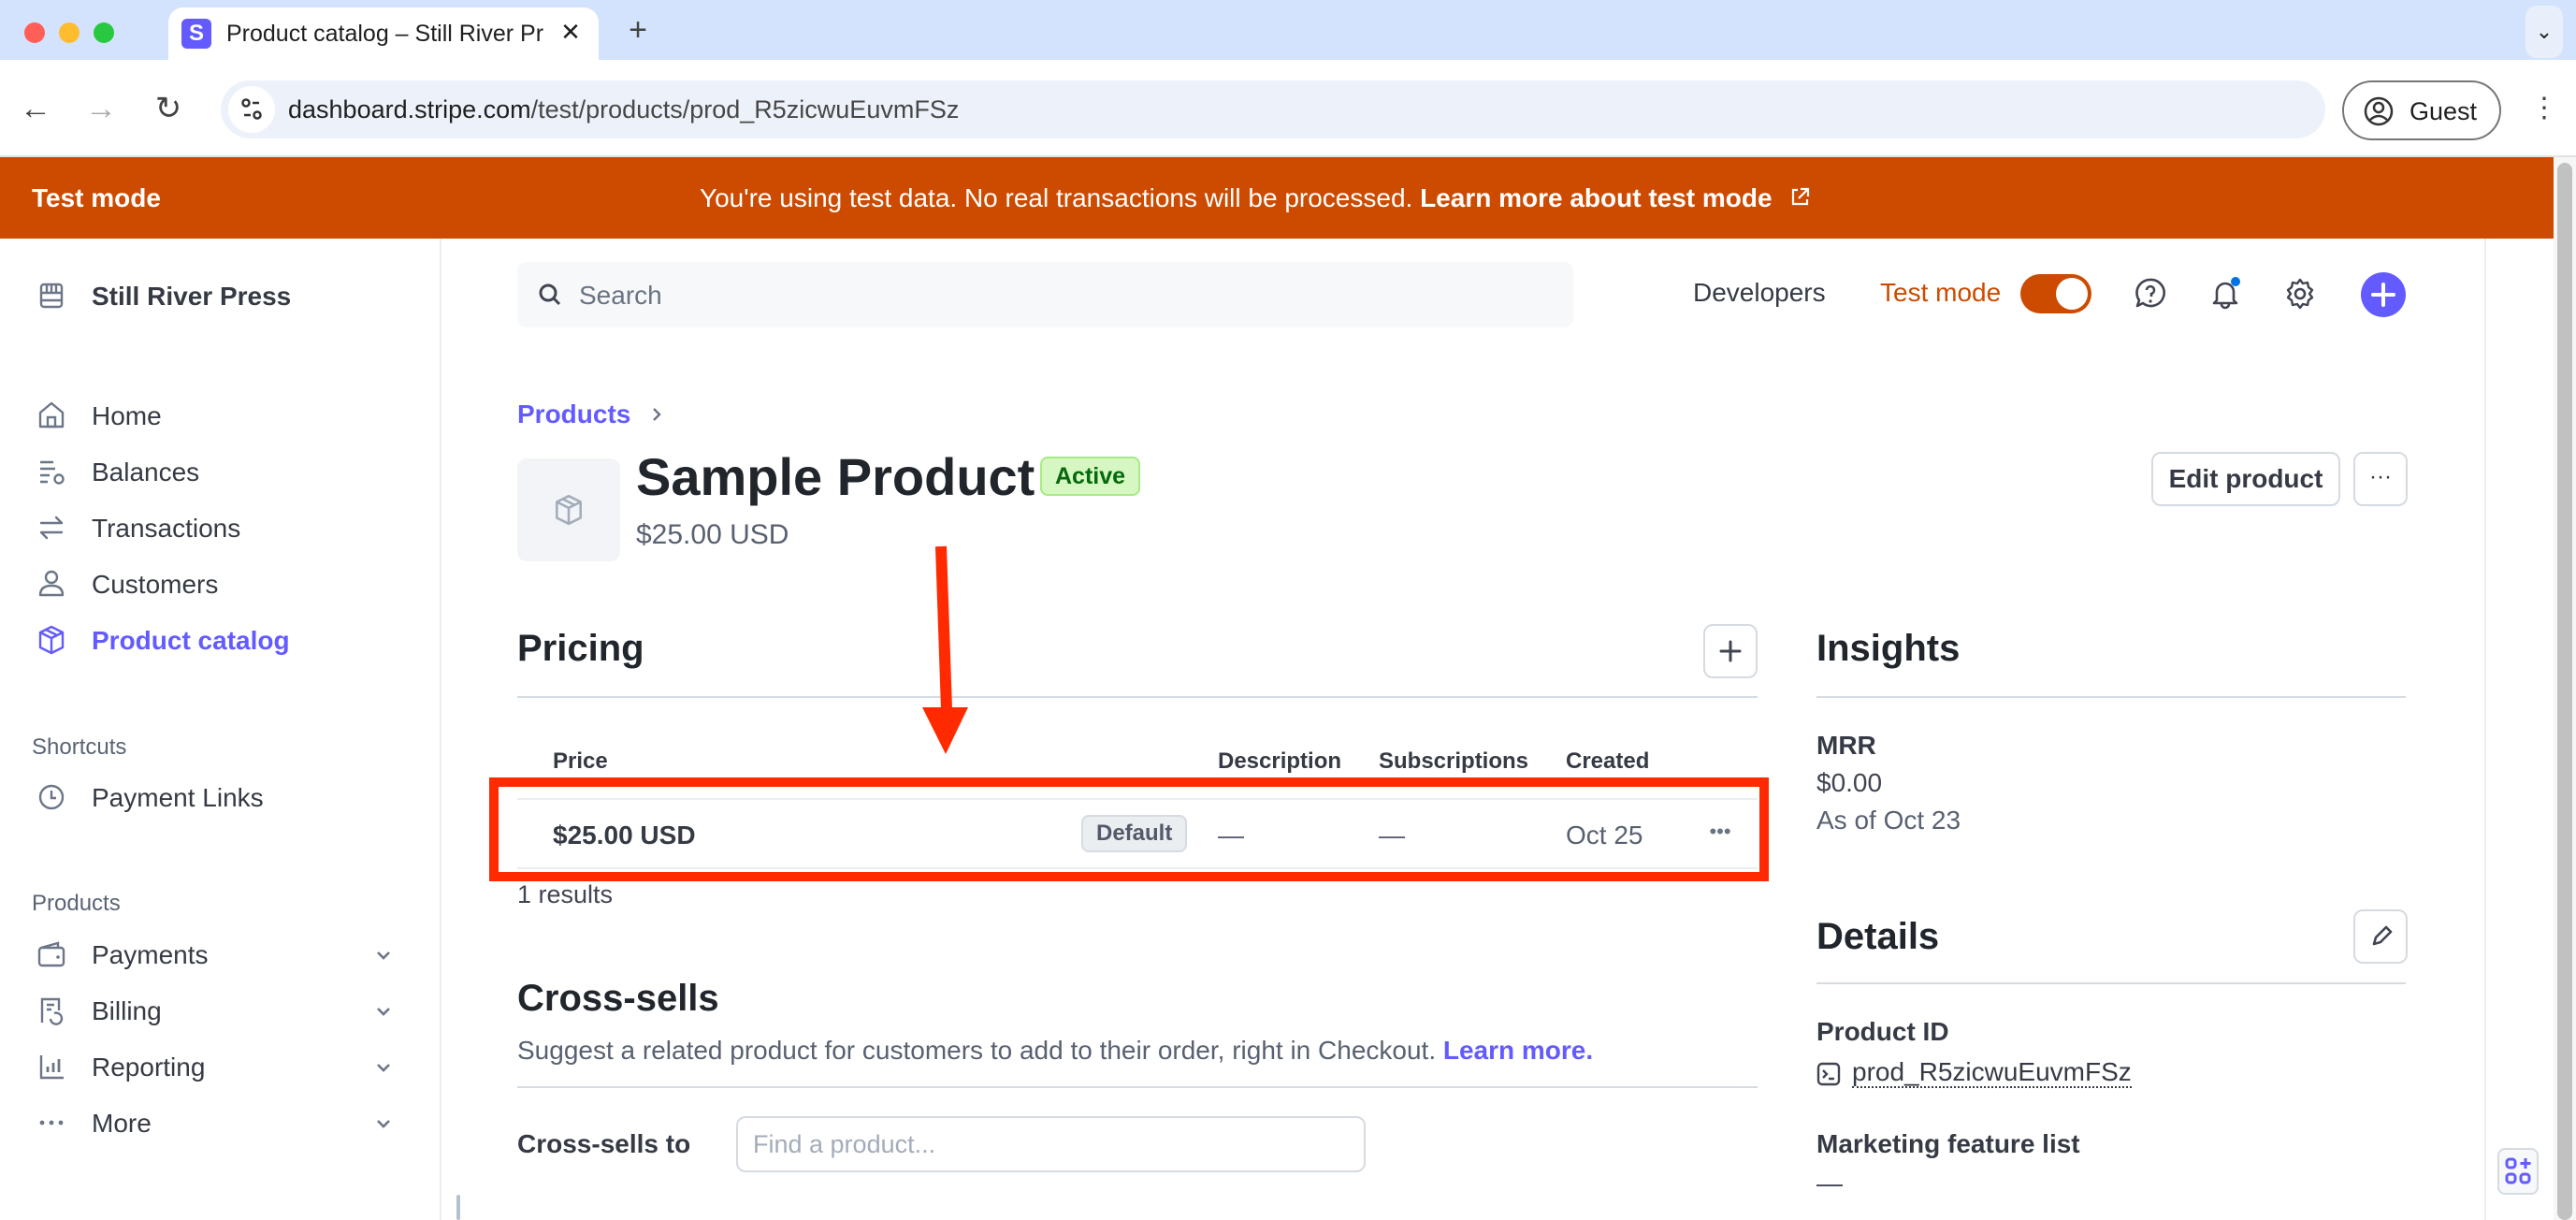  I want to click on sidebar-item-label: Transactions, so click(166, 528).